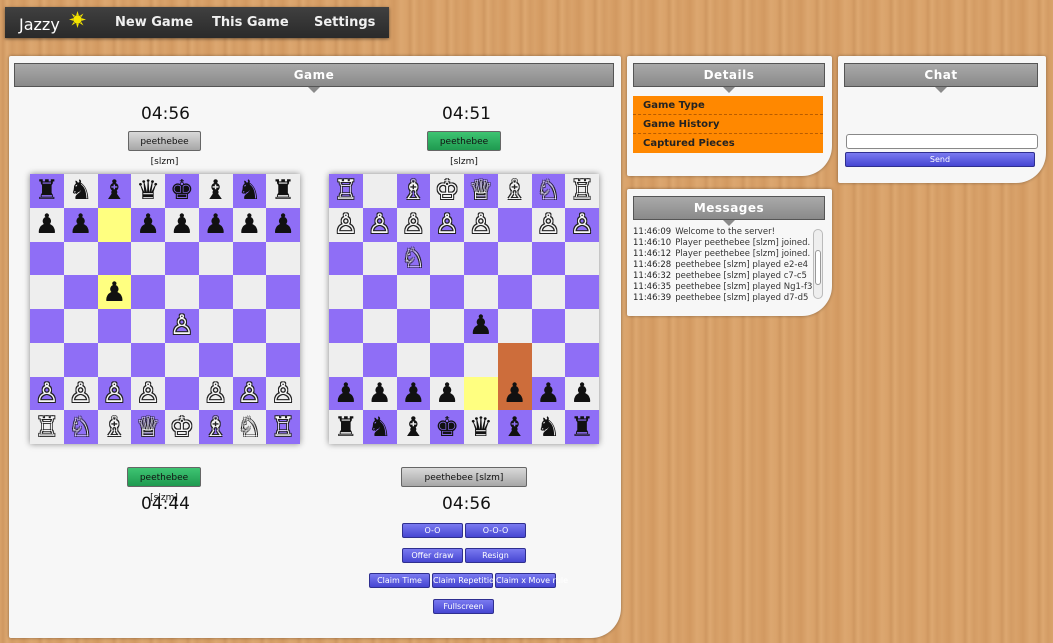  I want to click on tab-game-type: Game Type, so click(728, 105).